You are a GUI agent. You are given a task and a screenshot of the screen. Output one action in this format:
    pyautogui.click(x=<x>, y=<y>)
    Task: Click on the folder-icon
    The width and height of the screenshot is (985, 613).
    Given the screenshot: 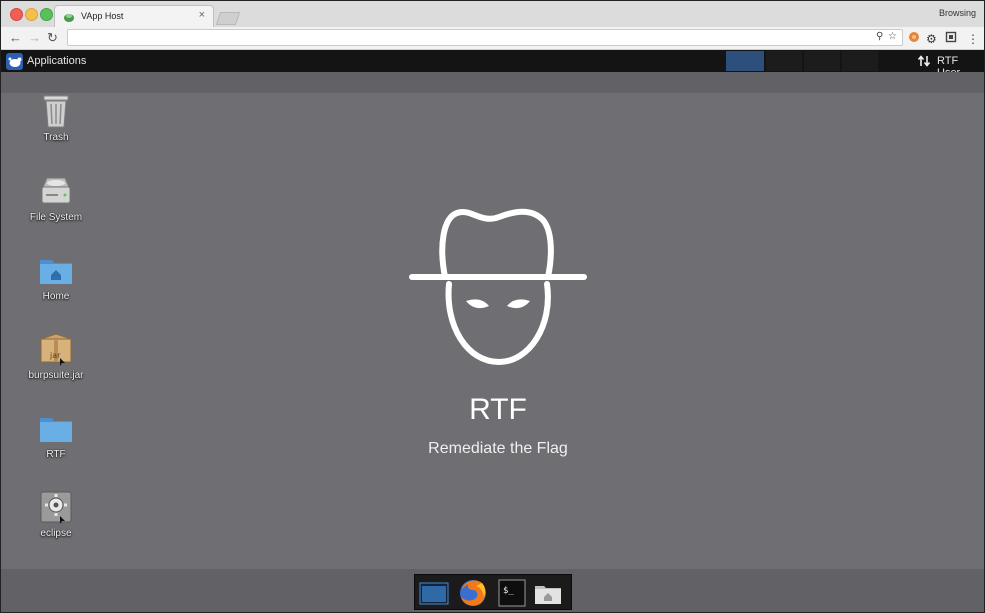 What is the action you would take?
    pyautogui.click(x=56, y=430)
    